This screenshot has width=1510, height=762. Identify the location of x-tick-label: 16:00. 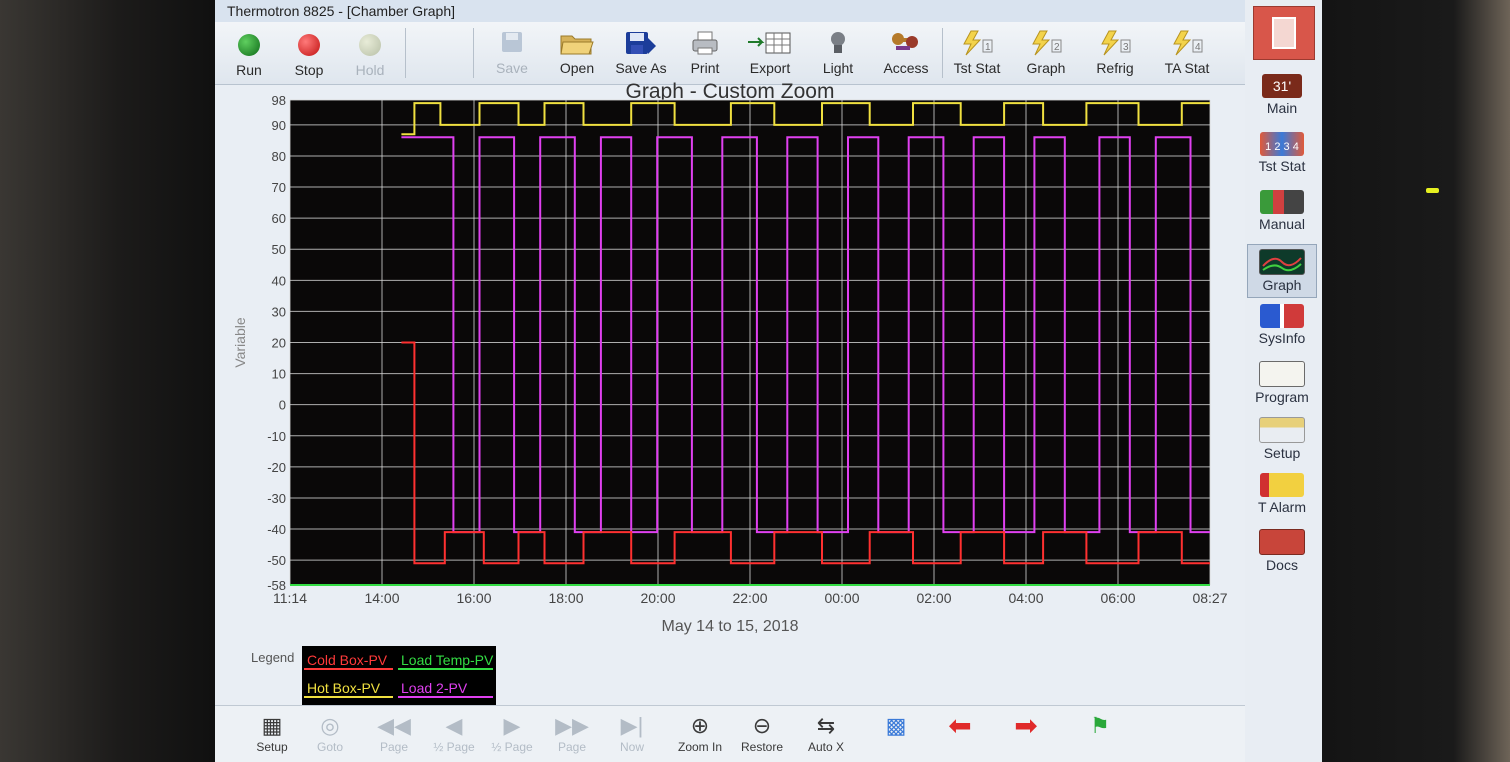
(473, 598).